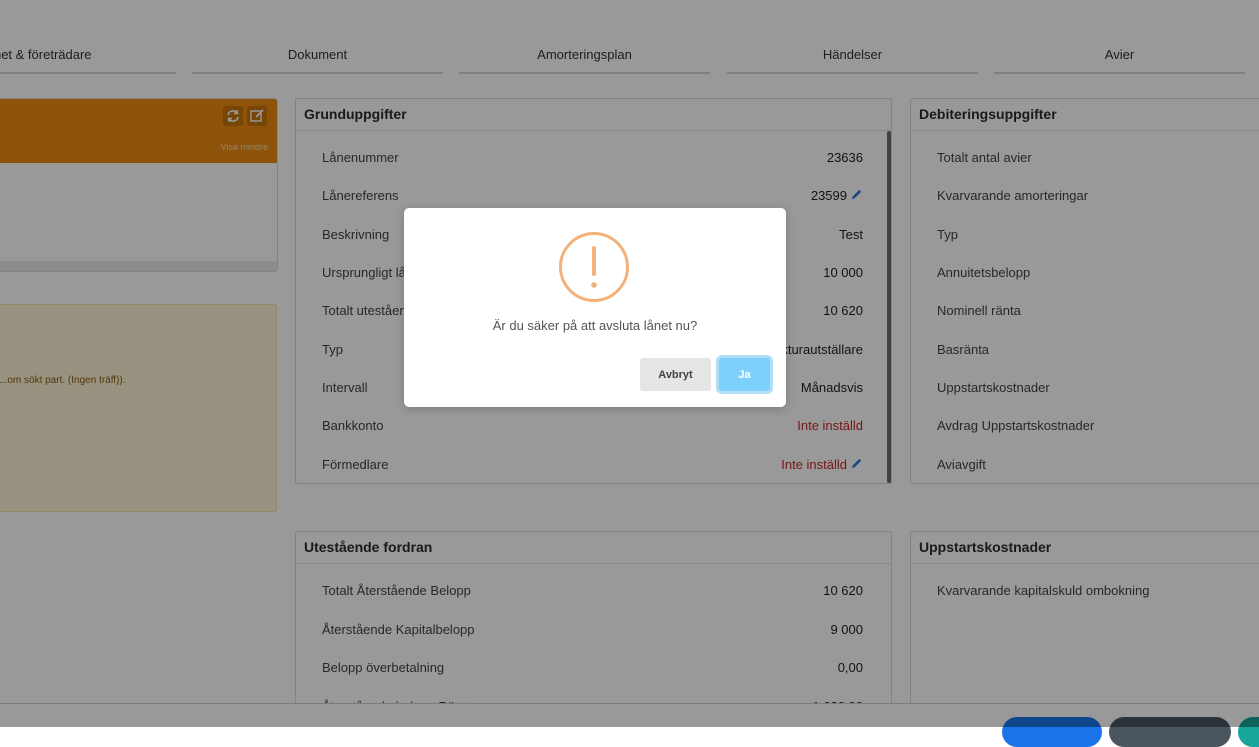 The height and width of the screenshot is (747, 1259). Describe the element at coordinates (595, 325) in the screenshot. I see `dialog-message: Är du säker på att avsluta lånet nu?` at that location.